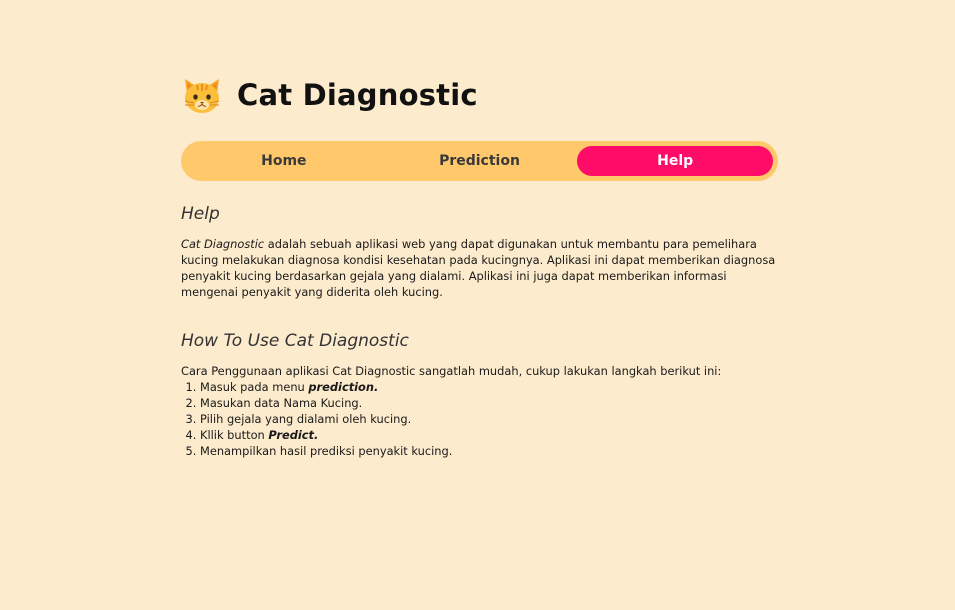 This screenshot has width=955, height=610. Describe the element at coordinates (202, 96) in the screenshot. I see `cat-face-icon` at that location.